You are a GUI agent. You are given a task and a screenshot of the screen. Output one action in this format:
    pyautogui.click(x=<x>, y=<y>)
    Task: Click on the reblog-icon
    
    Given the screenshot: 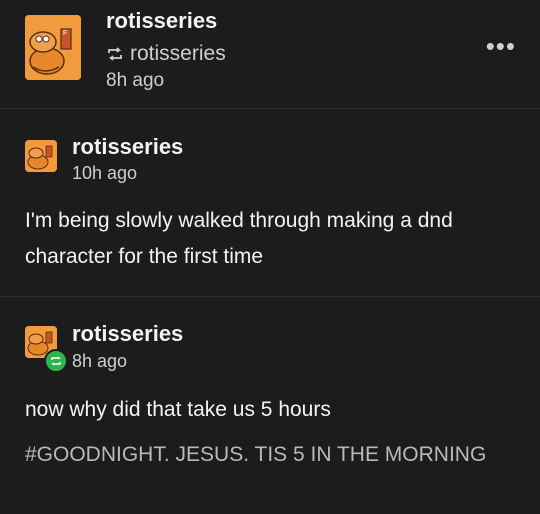 What is the action you would take?
    pyautogui.click(x=115, y=54)
    